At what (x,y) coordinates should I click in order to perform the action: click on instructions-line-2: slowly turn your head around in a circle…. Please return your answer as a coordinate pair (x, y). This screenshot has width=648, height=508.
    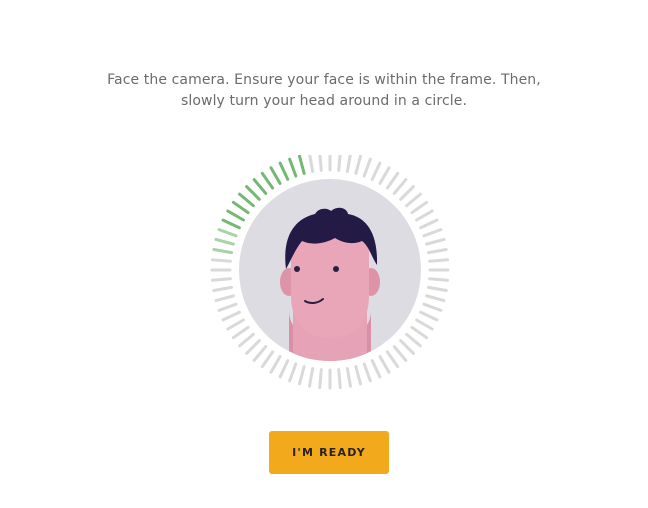
    Looking at the image, I should click on (324, 101).